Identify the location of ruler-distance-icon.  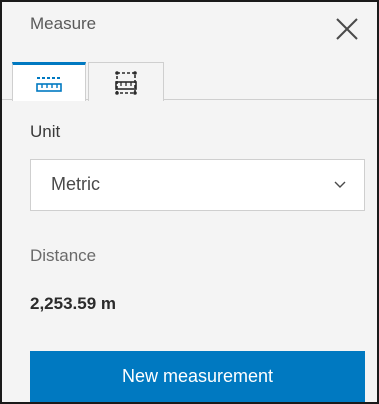
(49, 84).